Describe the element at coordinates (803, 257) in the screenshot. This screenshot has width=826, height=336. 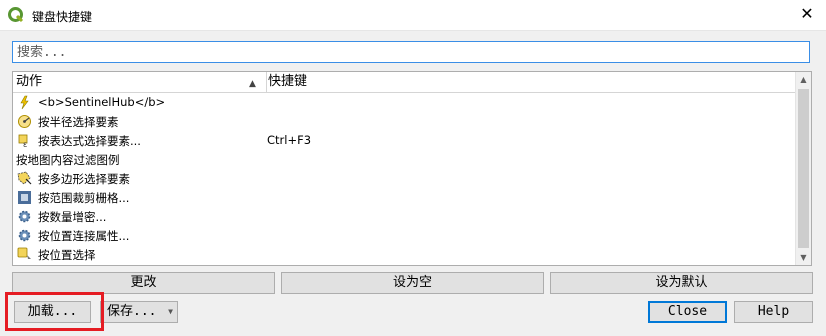
I see `scroll-down-icon: ▼` at that location.